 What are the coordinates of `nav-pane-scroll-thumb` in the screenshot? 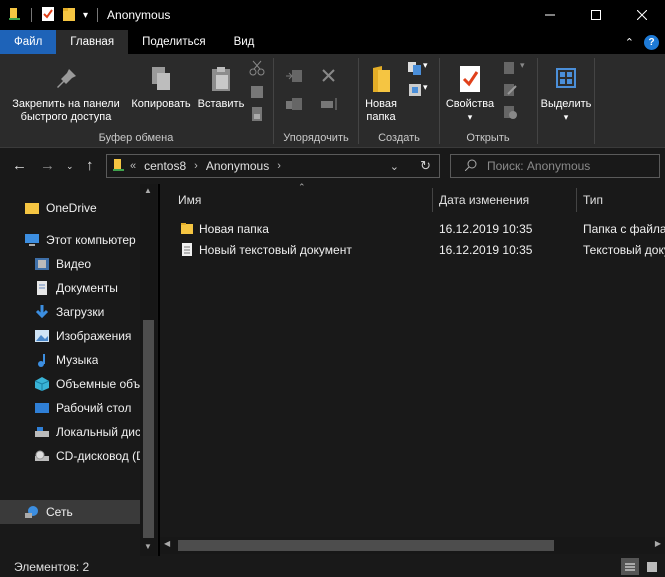 It's located at (148, 429).